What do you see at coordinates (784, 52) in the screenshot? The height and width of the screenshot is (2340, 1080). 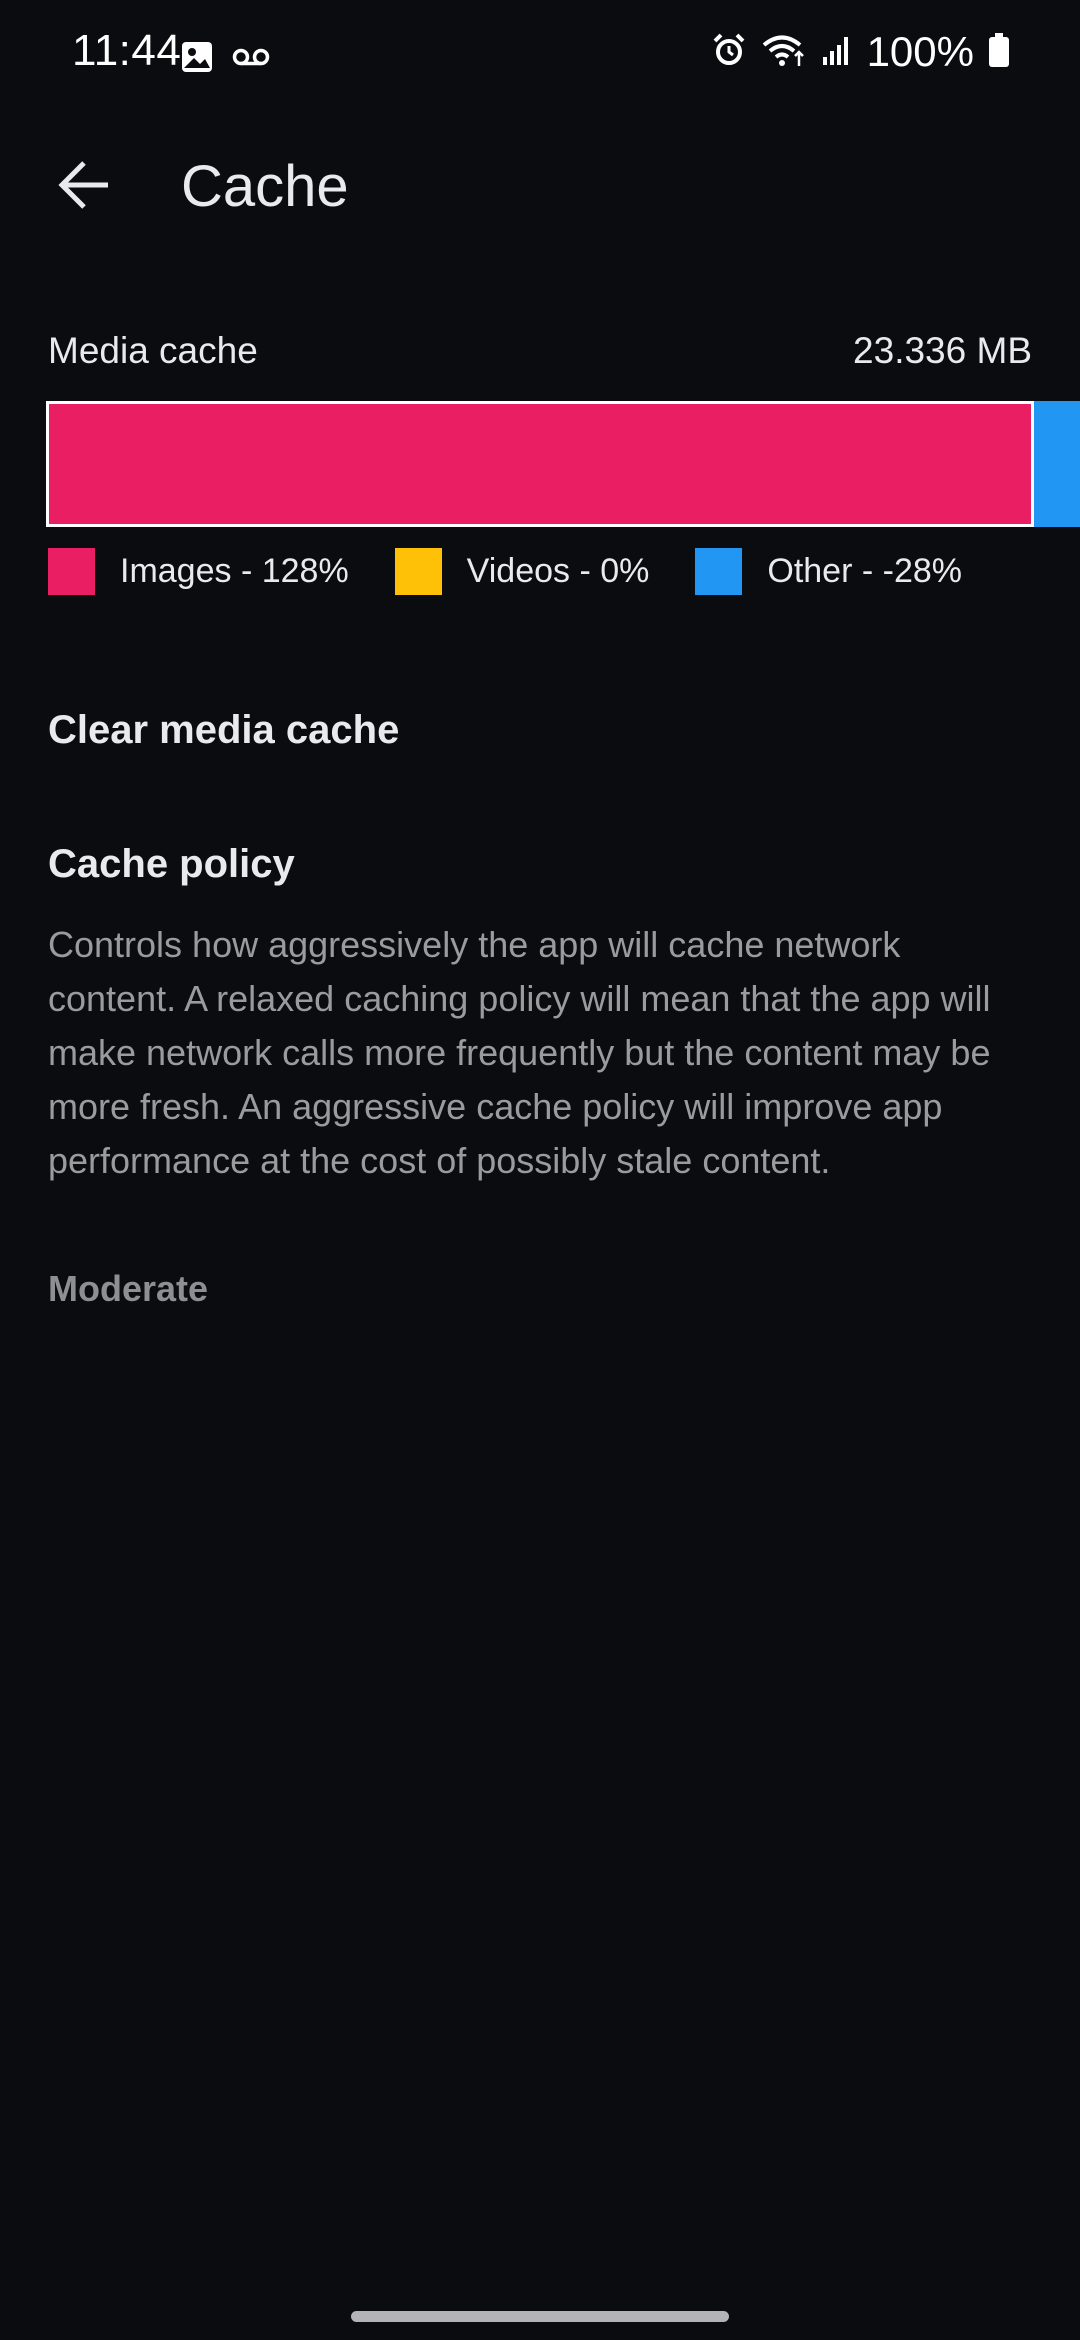 I see `wifi-icon` at bounding box center [784, 52].